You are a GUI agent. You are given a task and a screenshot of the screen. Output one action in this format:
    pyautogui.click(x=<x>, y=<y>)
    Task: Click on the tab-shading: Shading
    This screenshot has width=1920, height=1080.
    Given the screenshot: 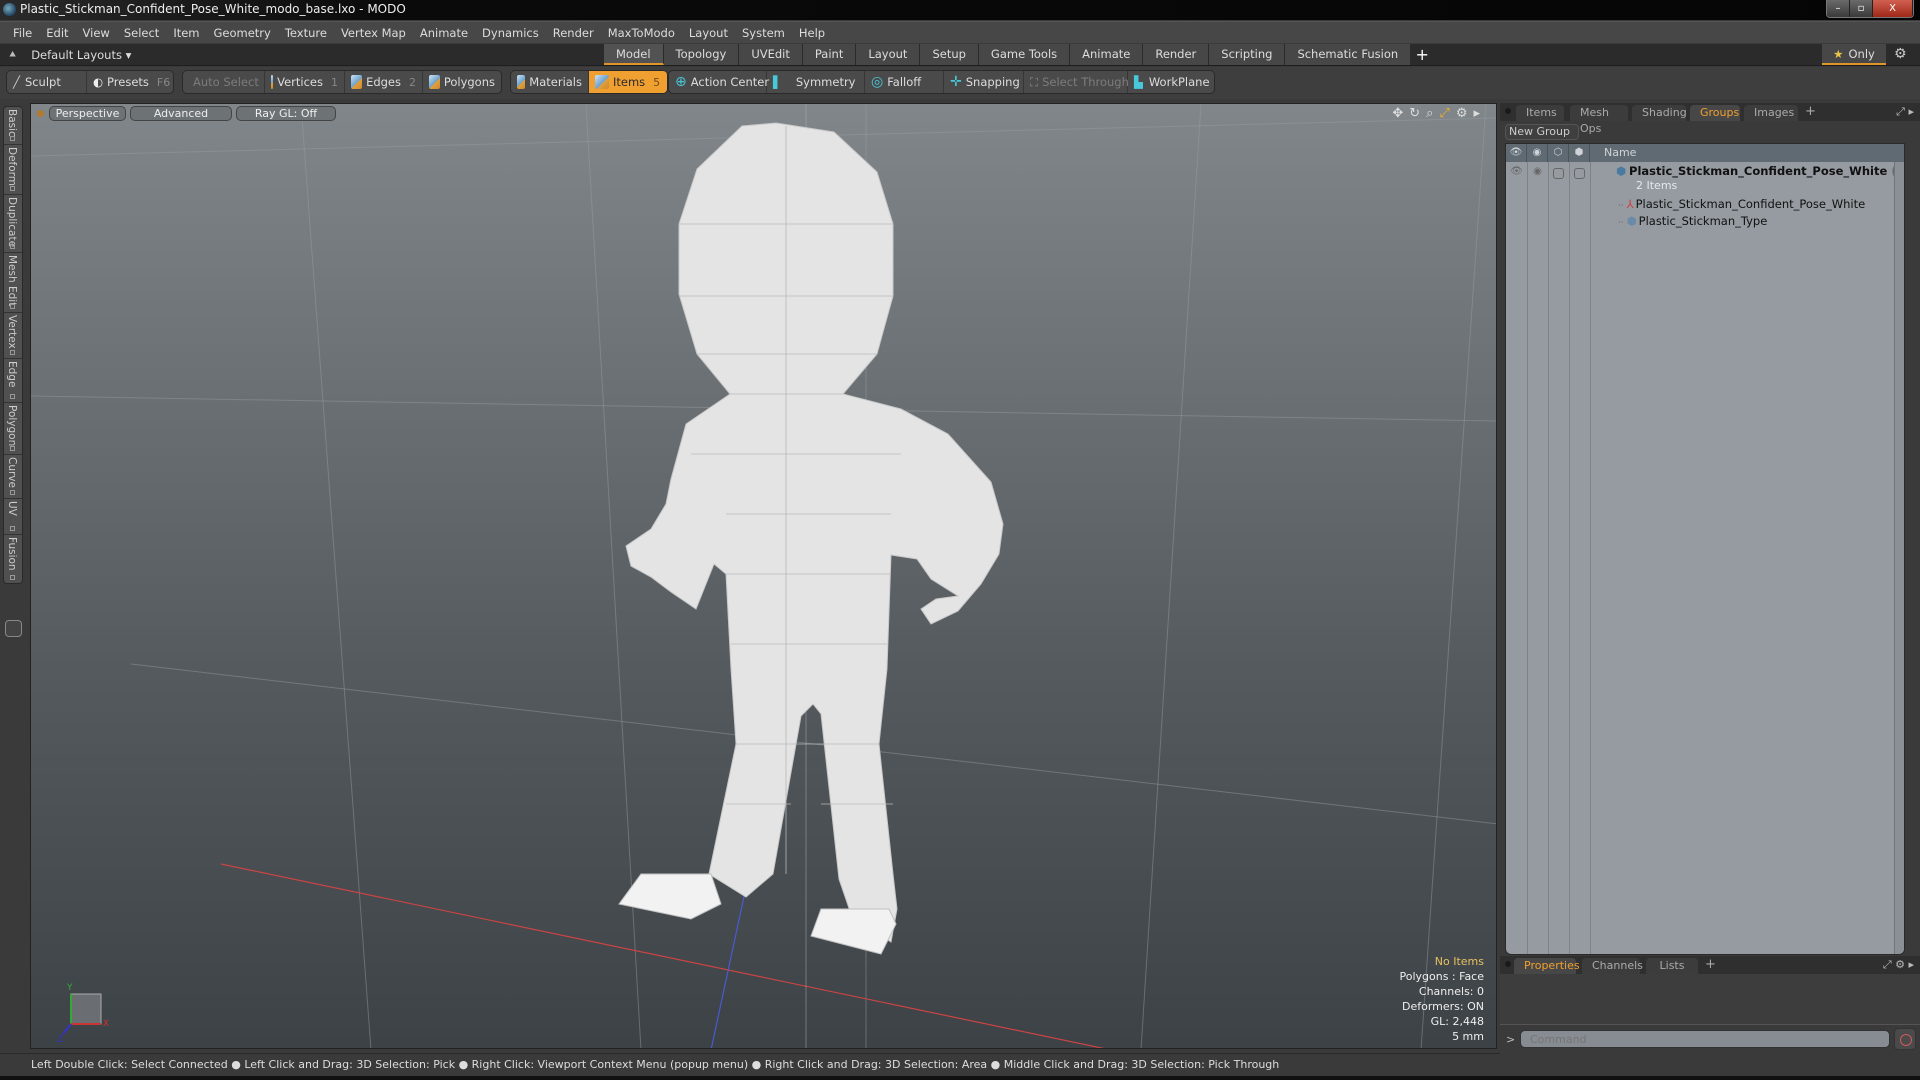 What is the action you would take?
    pyautogui.click(x=1659, y=113)
    